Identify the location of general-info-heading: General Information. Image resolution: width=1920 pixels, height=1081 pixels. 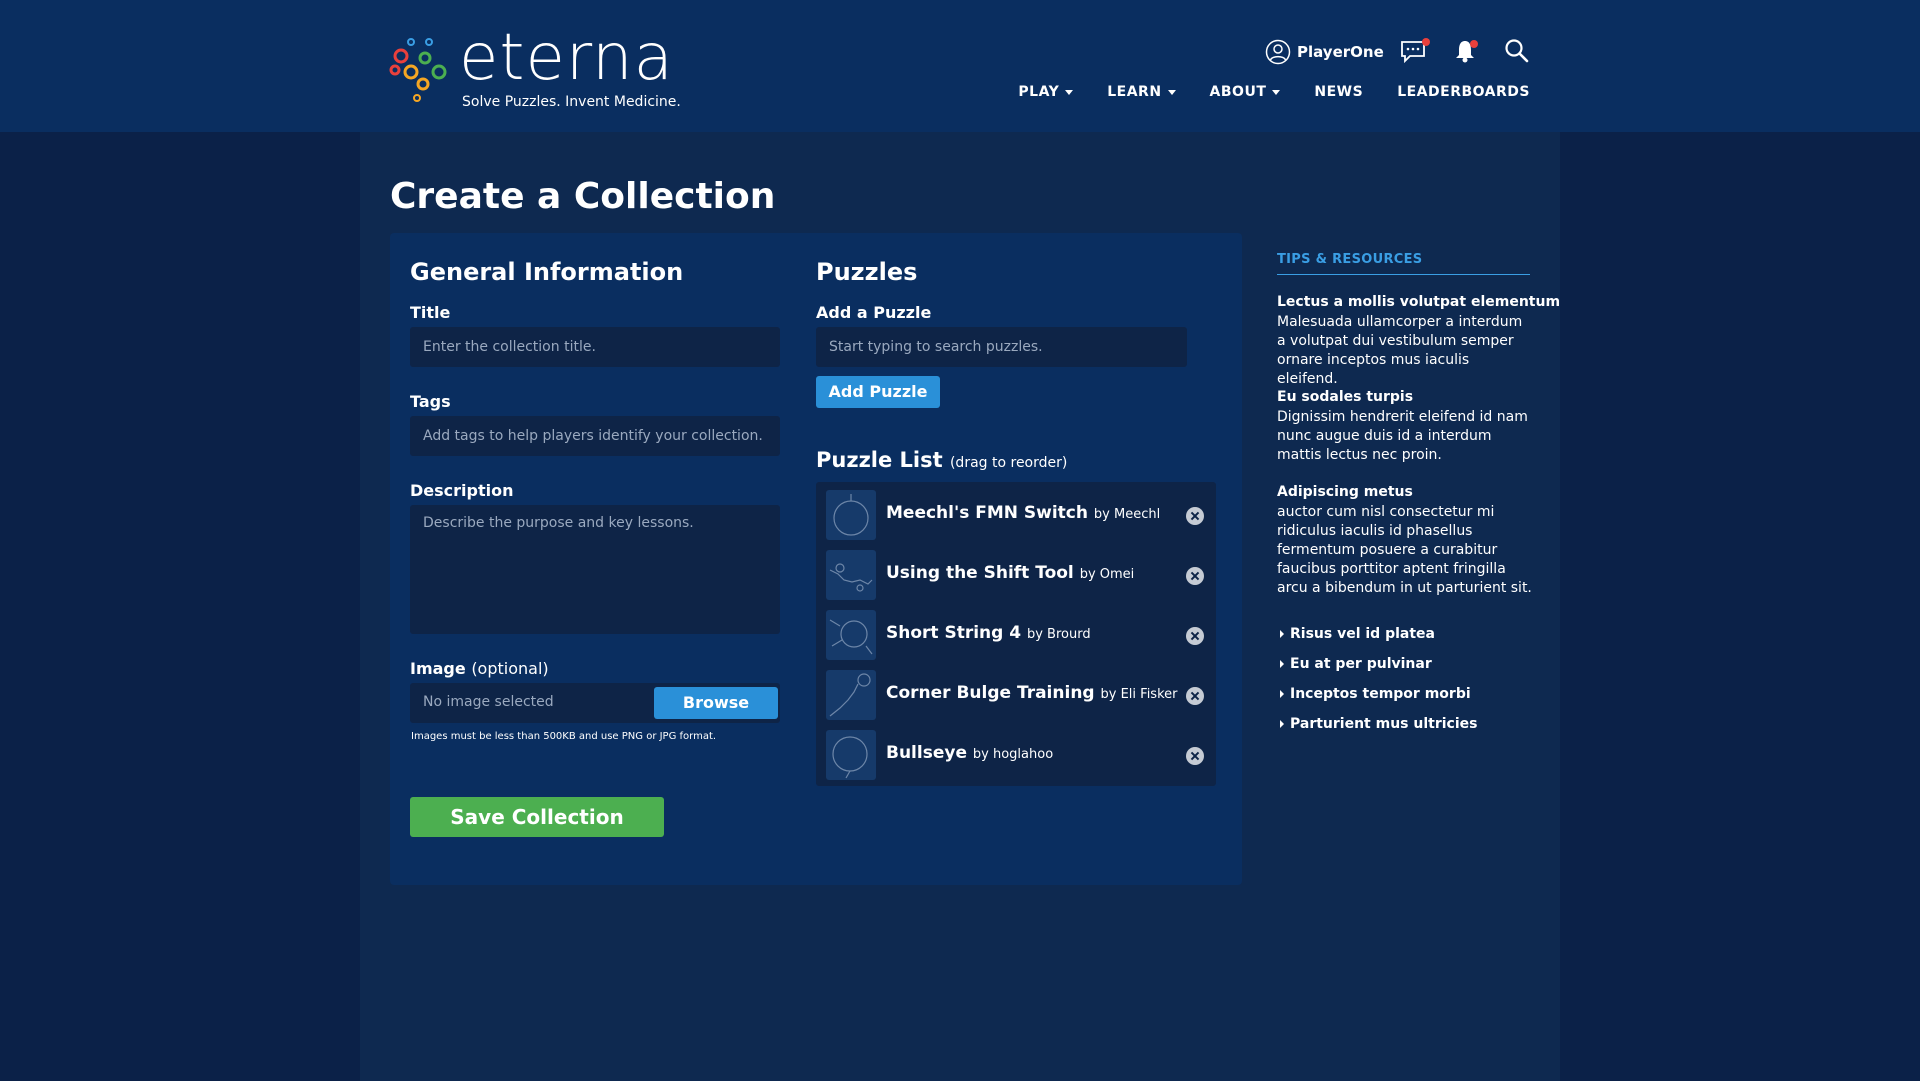
(547, 272).